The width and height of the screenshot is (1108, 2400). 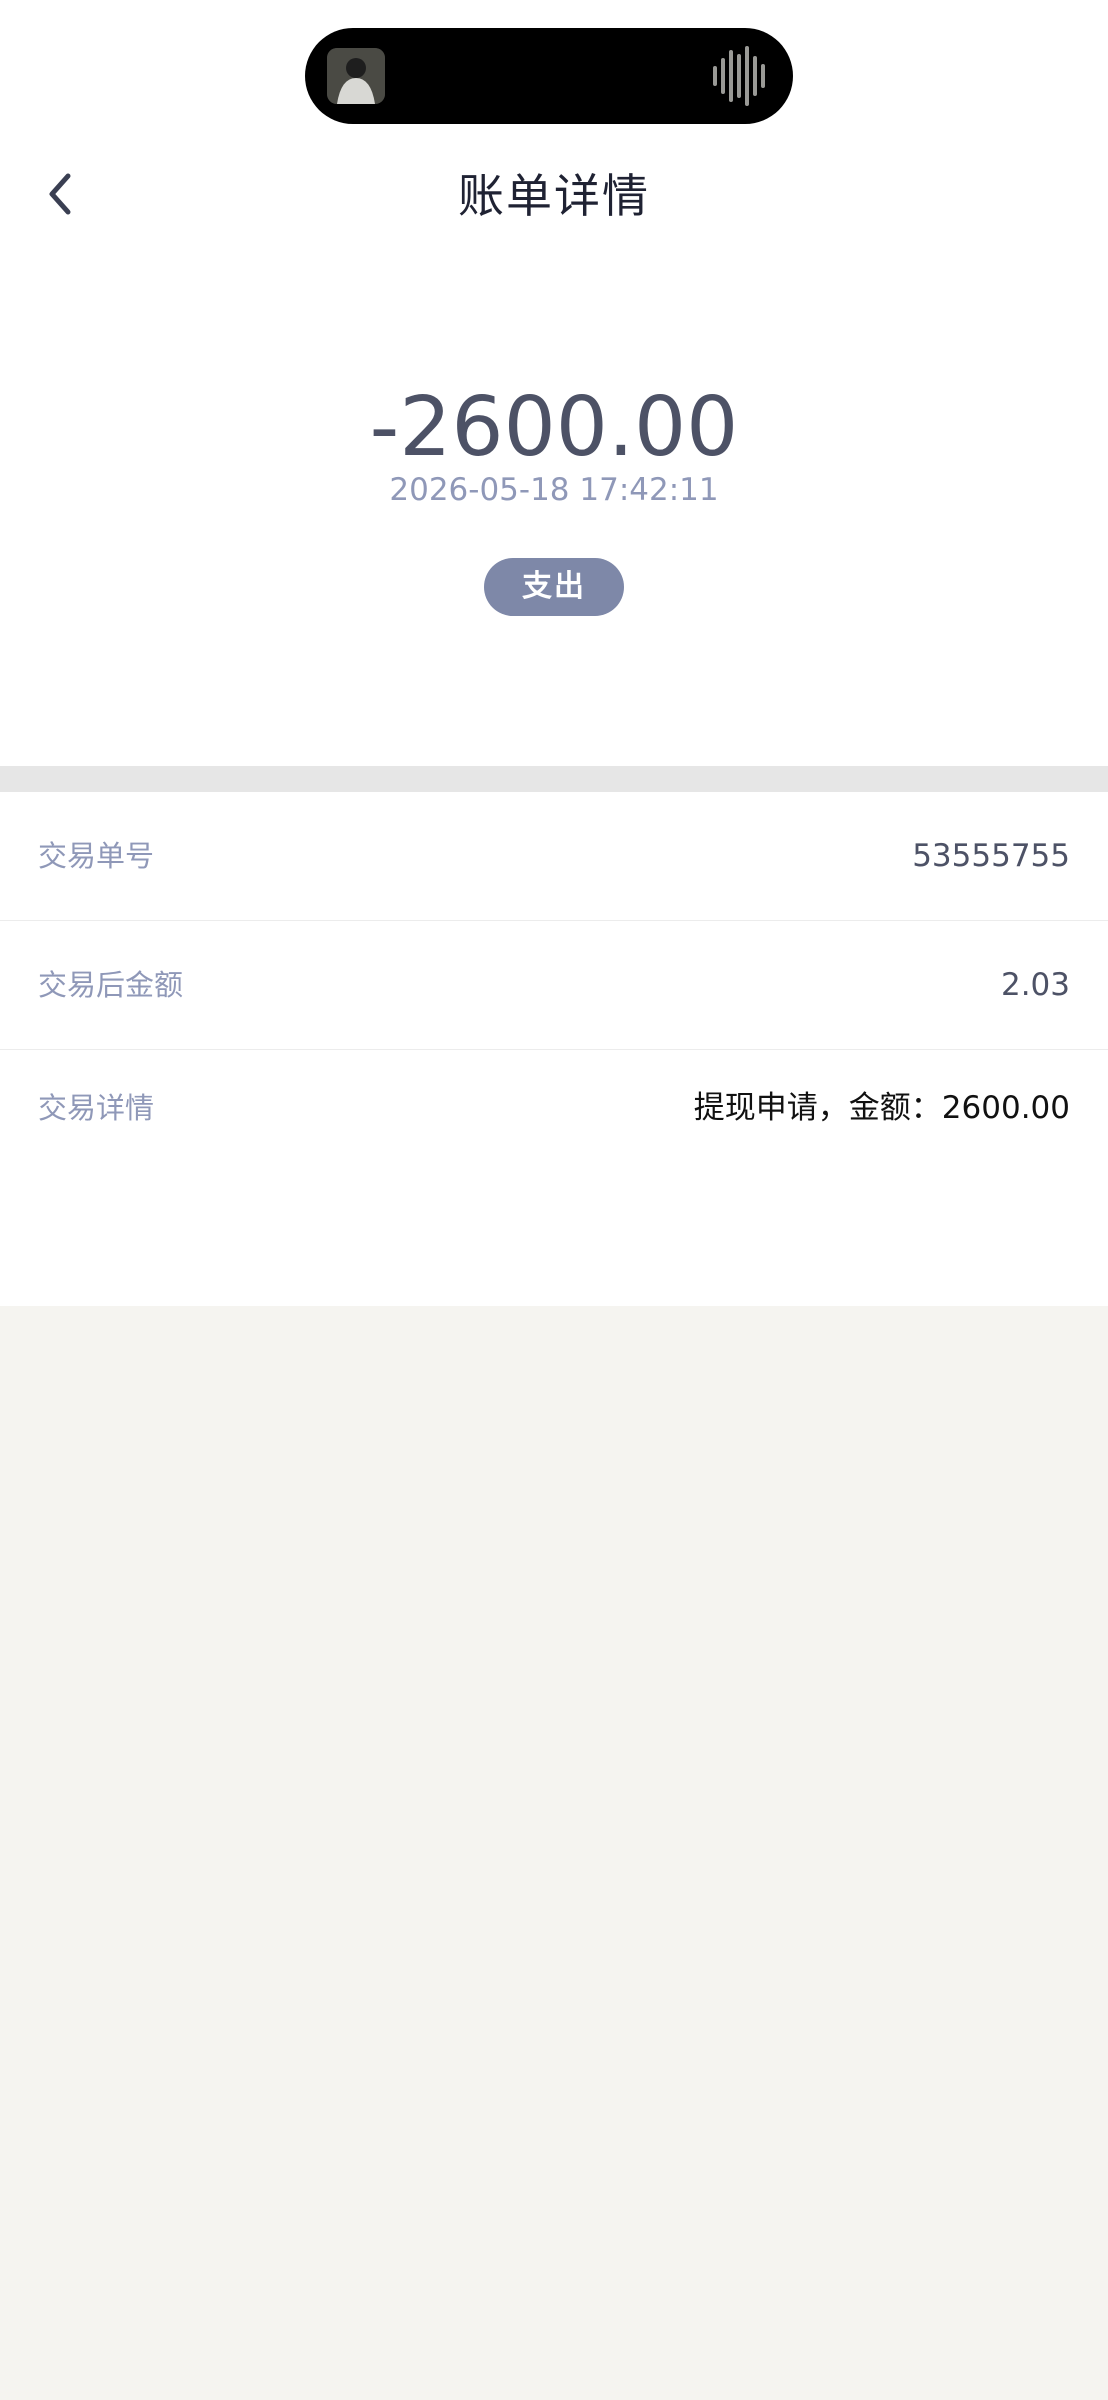 I want to click on detail-label: 交易后金额, so click(x=111, y=985).